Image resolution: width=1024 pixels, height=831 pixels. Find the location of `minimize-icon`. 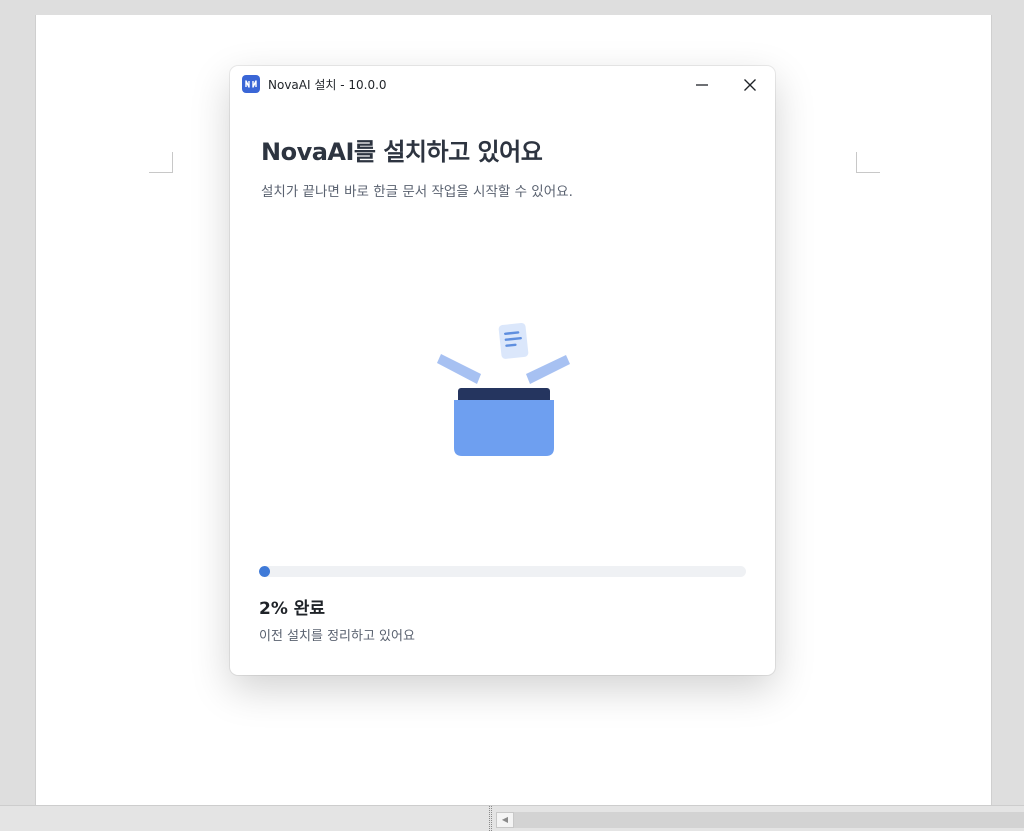

minimize-icon is located at coordinates (702, 85).